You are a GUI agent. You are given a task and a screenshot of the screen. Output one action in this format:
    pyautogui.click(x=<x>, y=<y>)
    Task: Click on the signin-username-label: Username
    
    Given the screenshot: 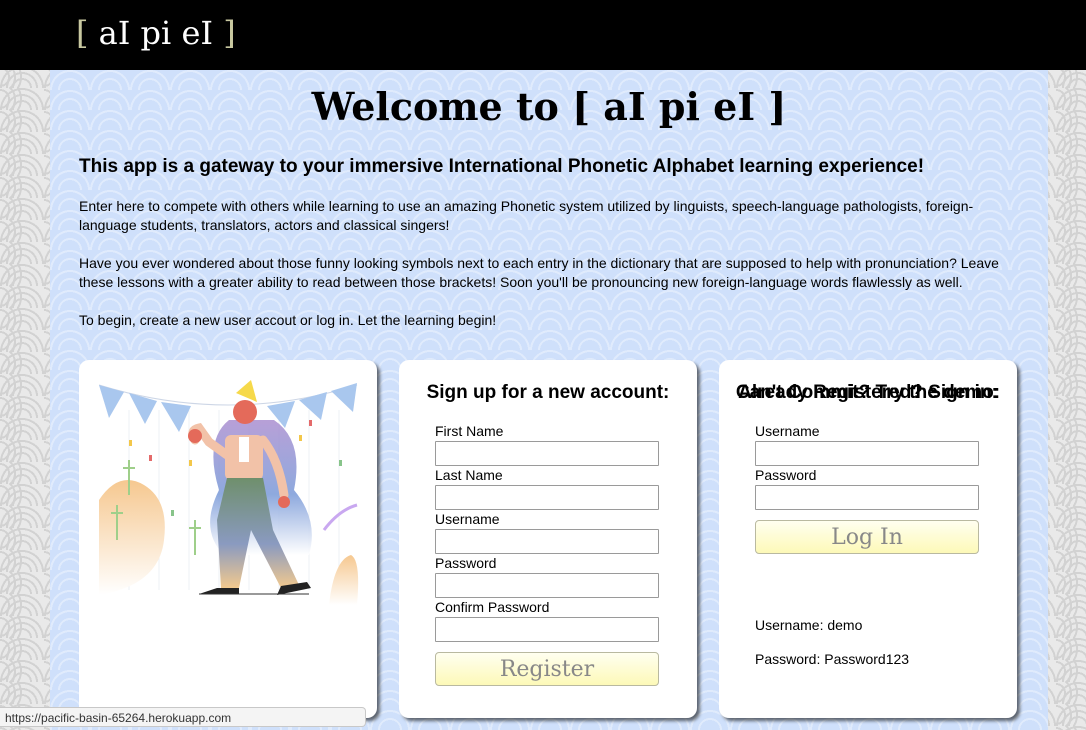 What is the action you would take?
    pyautogui.click(x=787, y=431)
    